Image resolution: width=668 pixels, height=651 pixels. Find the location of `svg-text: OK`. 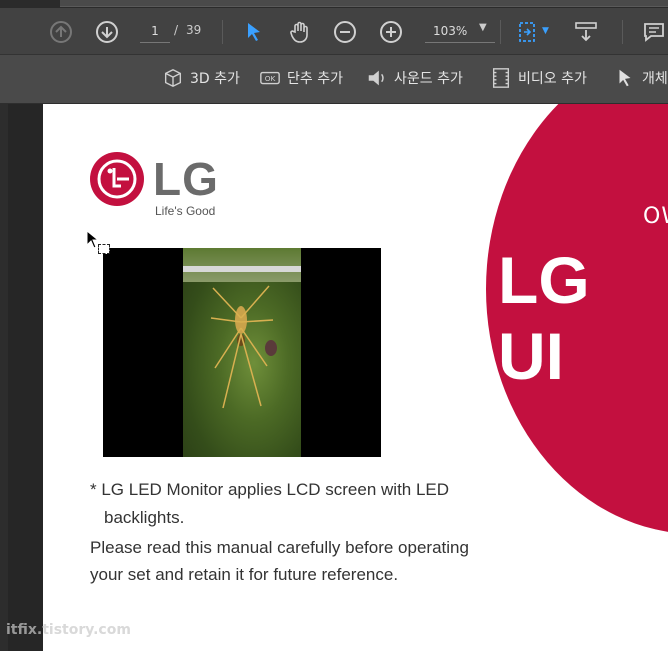

svg-text: OK is located at coordinates (270, 78).